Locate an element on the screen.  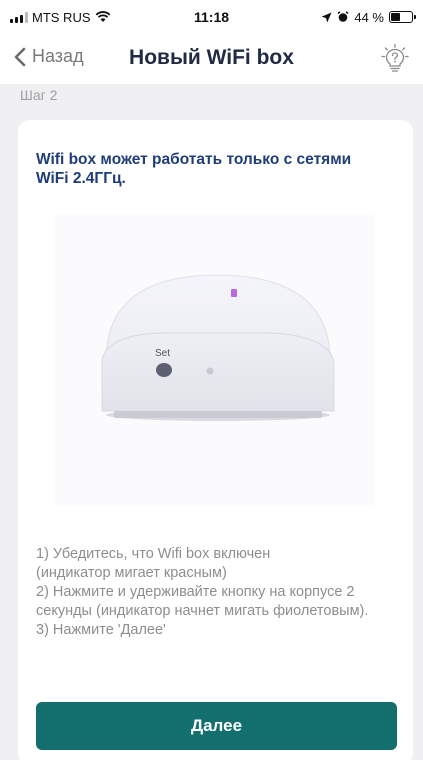
status-right: 44 % is located at coordinates (368, 17).